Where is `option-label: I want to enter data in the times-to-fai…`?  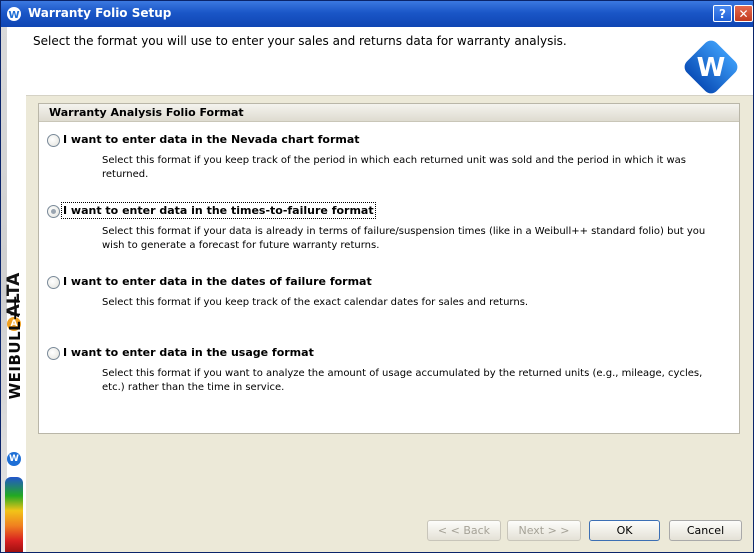
option-label: I want to enter data in the times-to-fai… is located at coordinates (218, 210).